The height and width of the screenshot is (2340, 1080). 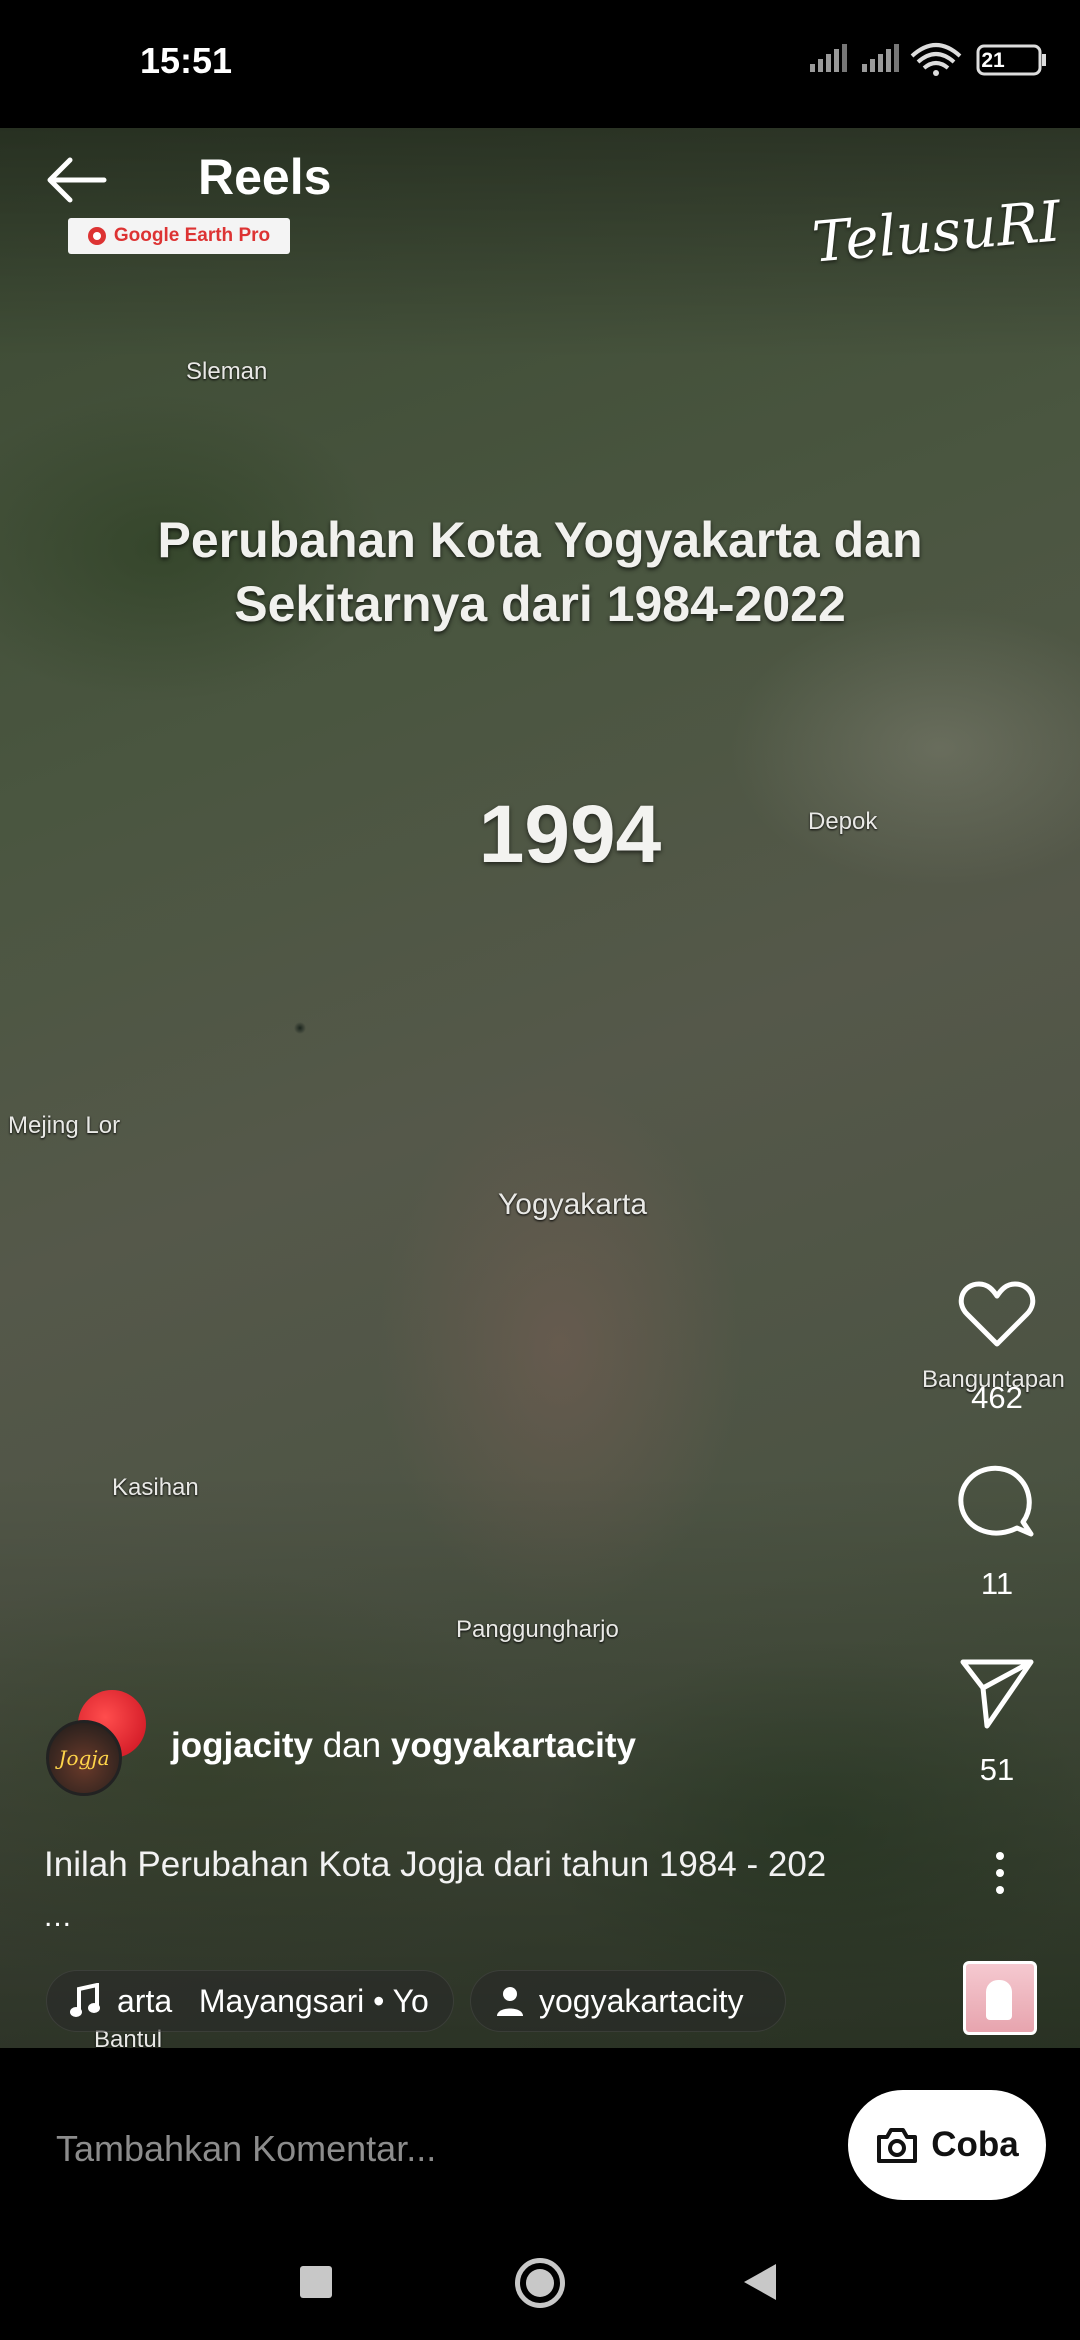 I want to click on system-nav-bar, so click(x=540, y=2294).